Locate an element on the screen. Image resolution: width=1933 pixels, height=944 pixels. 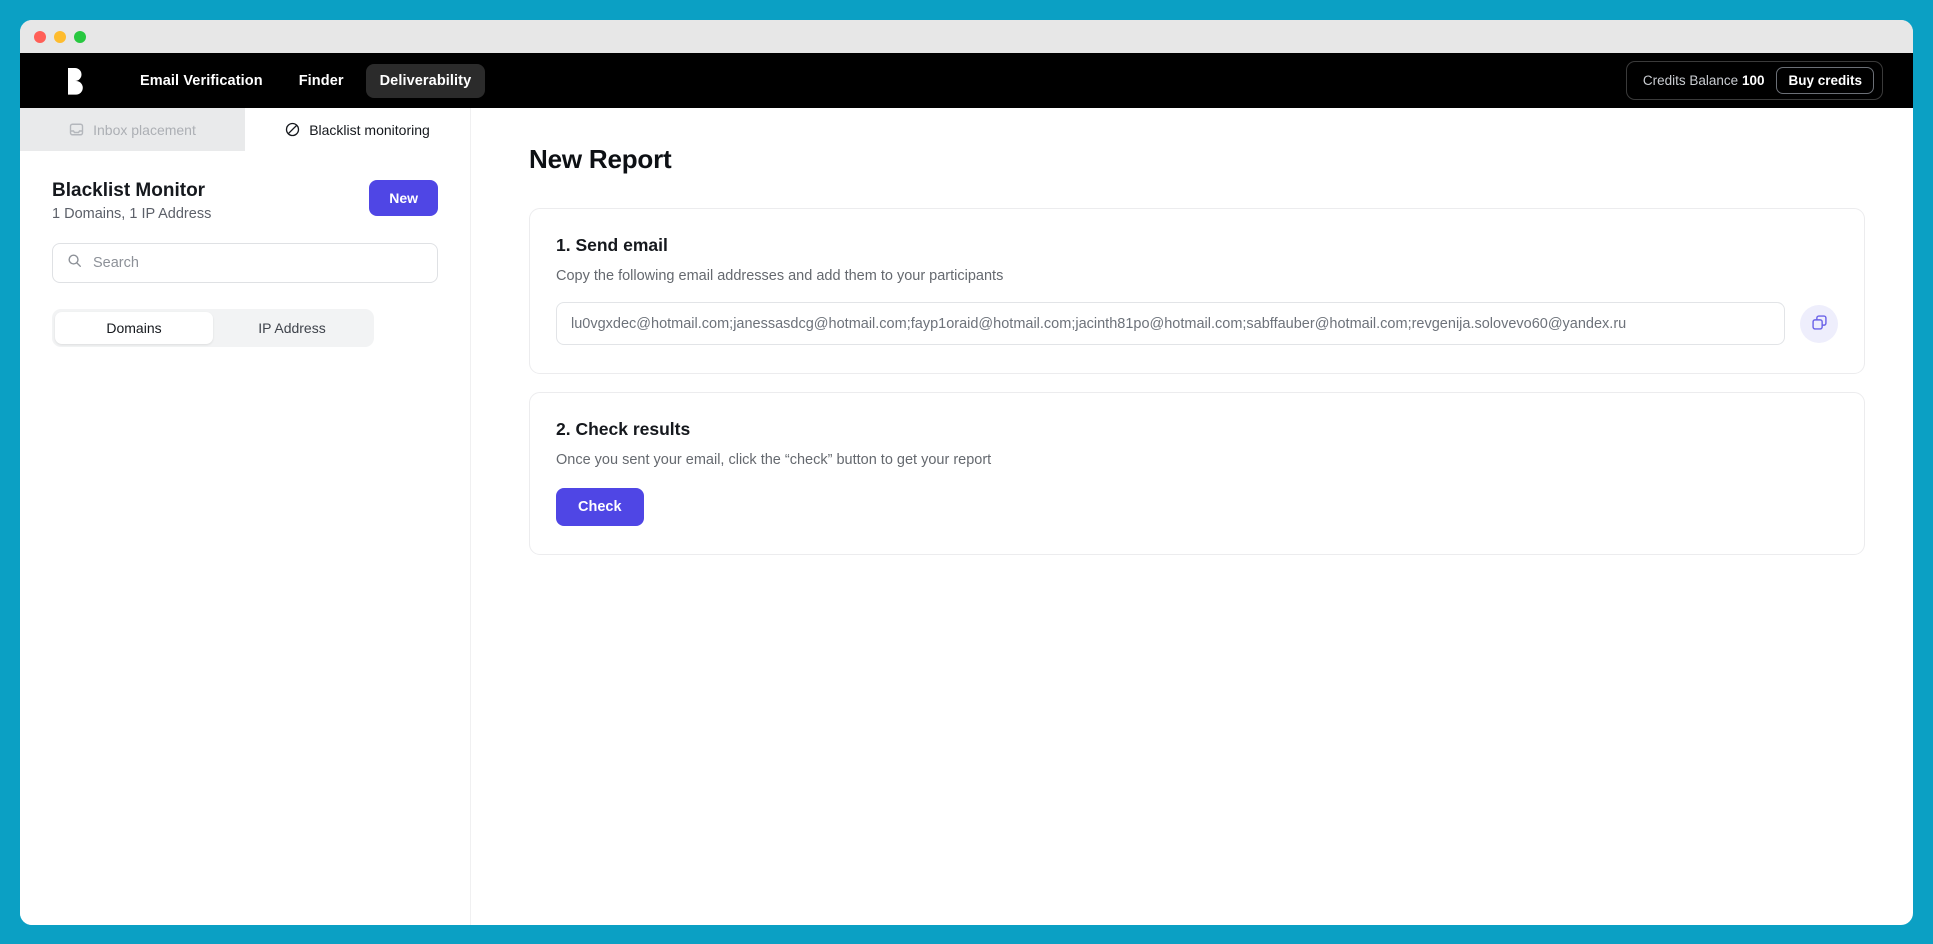
nav-link-email-verification: Email Verification is located at coordinates (201, 81).